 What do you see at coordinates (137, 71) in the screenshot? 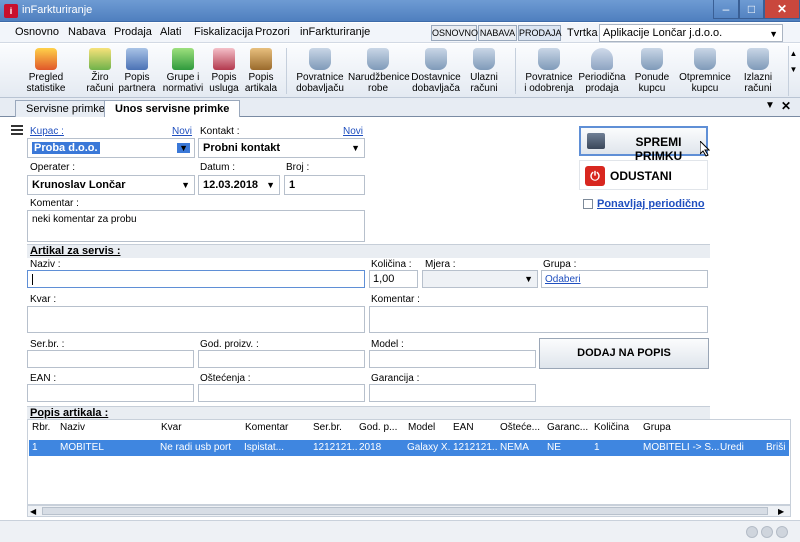
I see `ribbon-popis-partnera: Popis partnera` at bounding box center [137, 71].